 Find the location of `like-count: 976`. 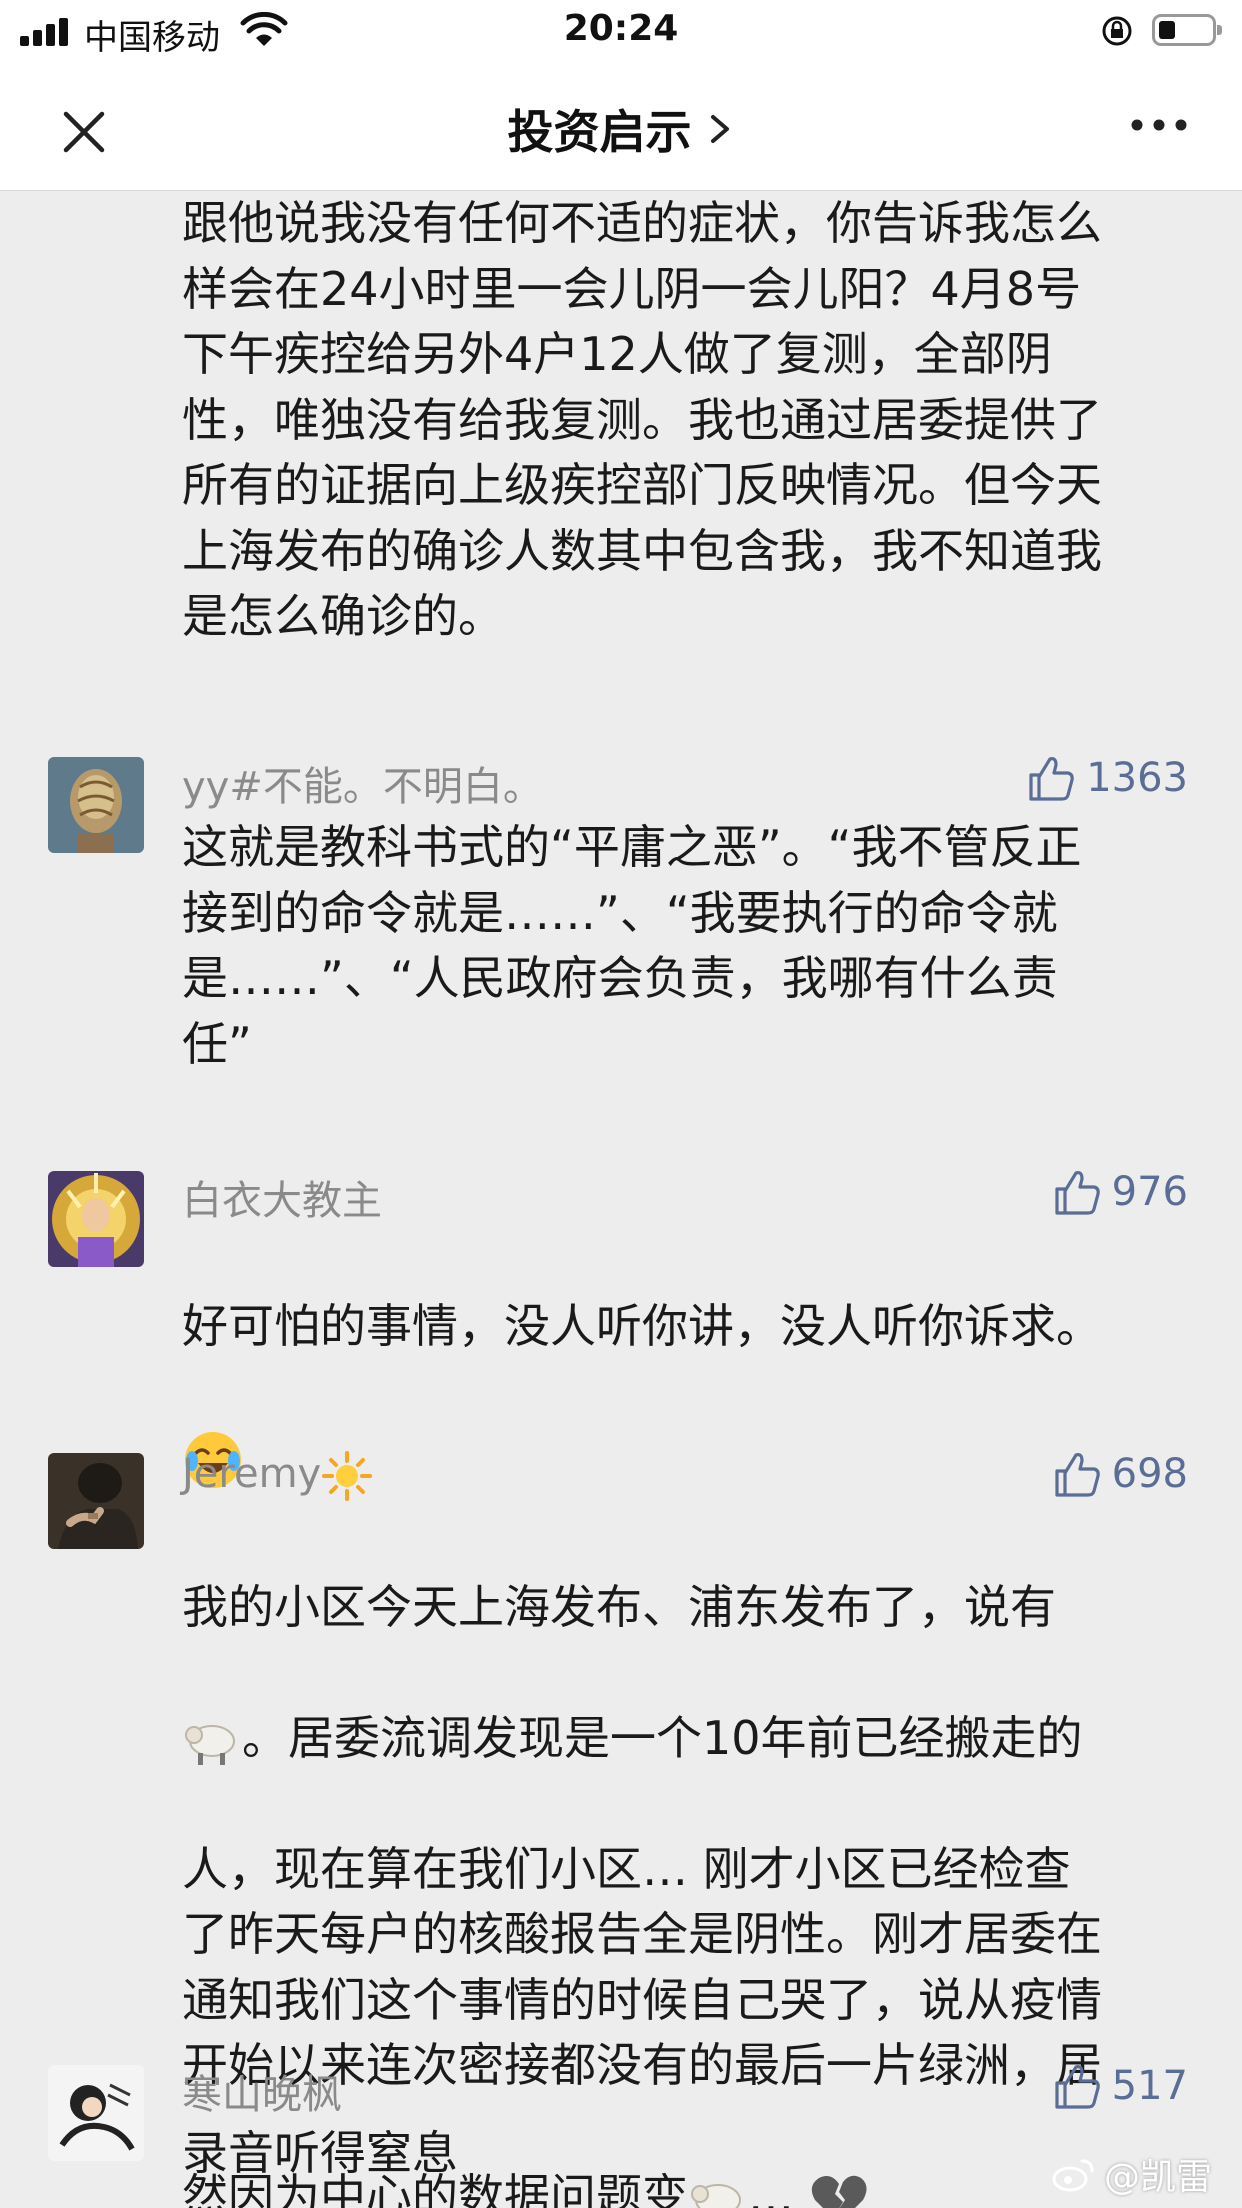

like-count: 976 is located at coordinates (1149, 1192).